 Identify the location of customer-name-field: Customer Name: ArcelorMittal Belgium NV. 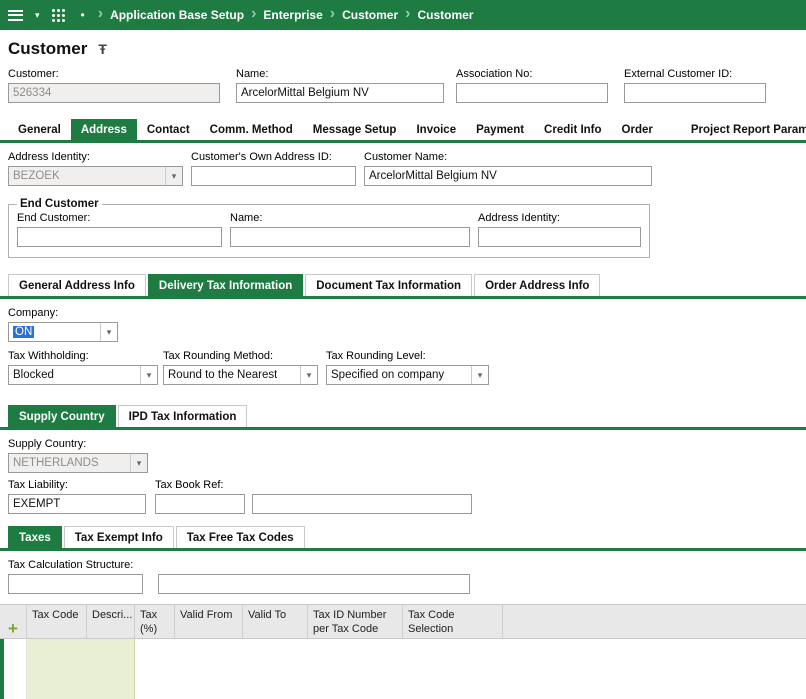
(508, 168).